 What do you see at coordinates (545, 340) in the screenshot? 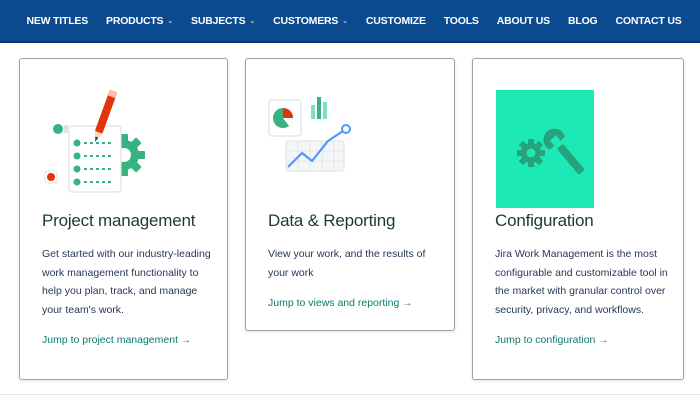
I see `link-label: Jump to configuration` at bounding box center [545, 340].